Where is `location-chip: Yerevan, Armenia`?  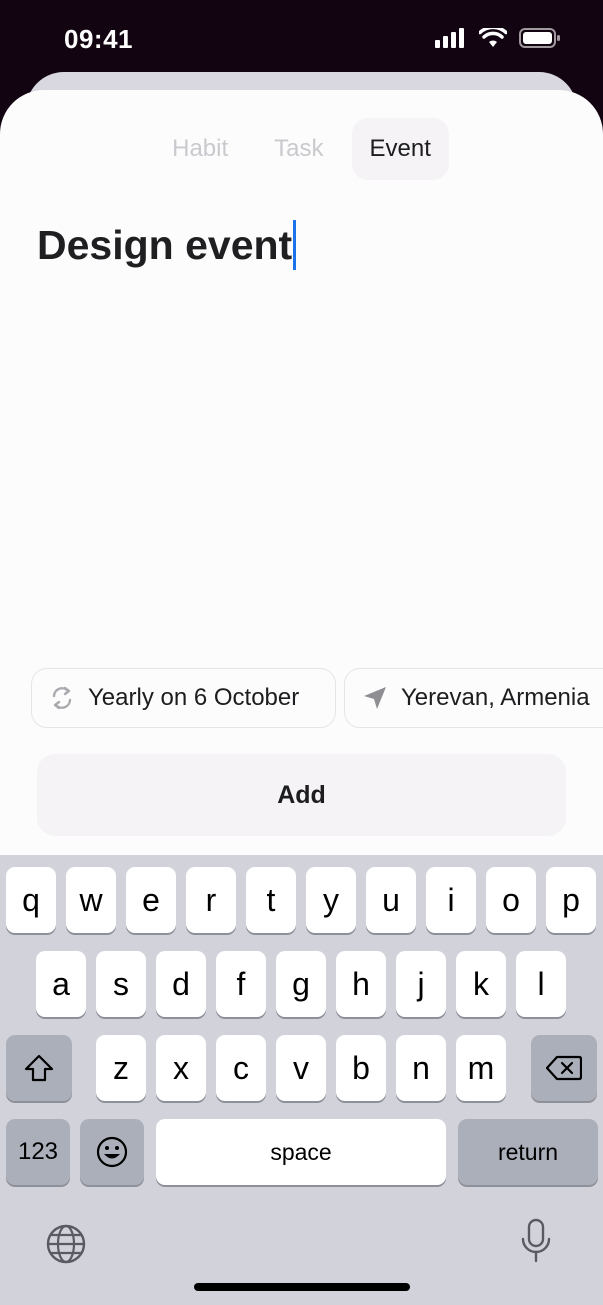 location-chip: Yerevan, Armenia is located at coordinates (473, 698).